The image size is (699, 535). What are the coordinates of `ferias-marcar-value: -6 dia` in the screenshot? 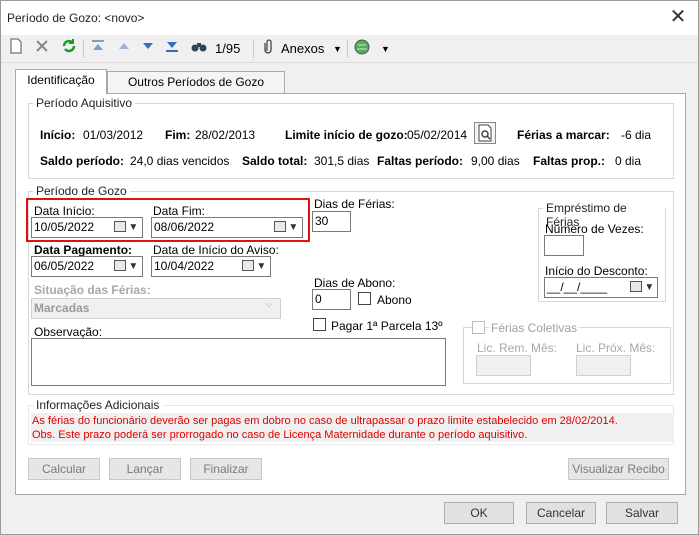 It's located at (636, 135).